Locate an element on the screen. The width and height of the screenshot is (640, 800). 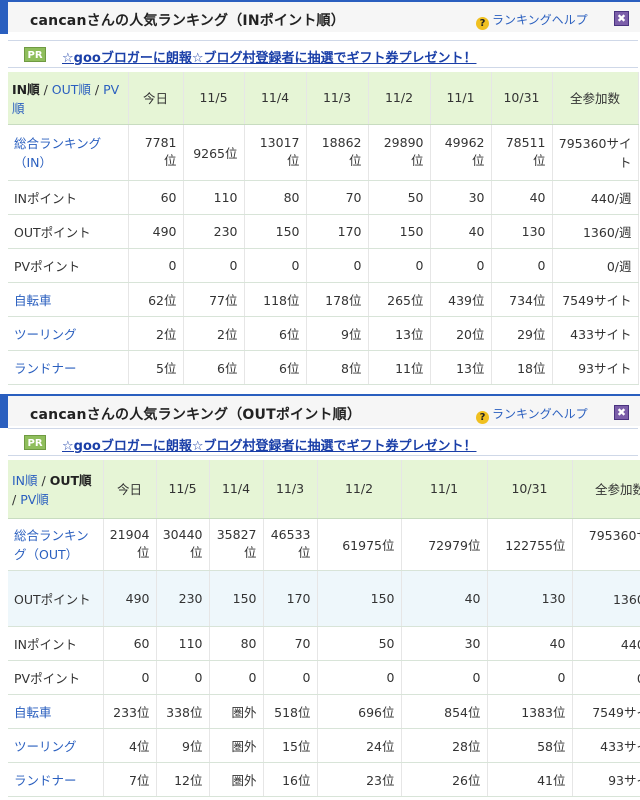
table-cell: 118位 is located at coordinates (275, 299).